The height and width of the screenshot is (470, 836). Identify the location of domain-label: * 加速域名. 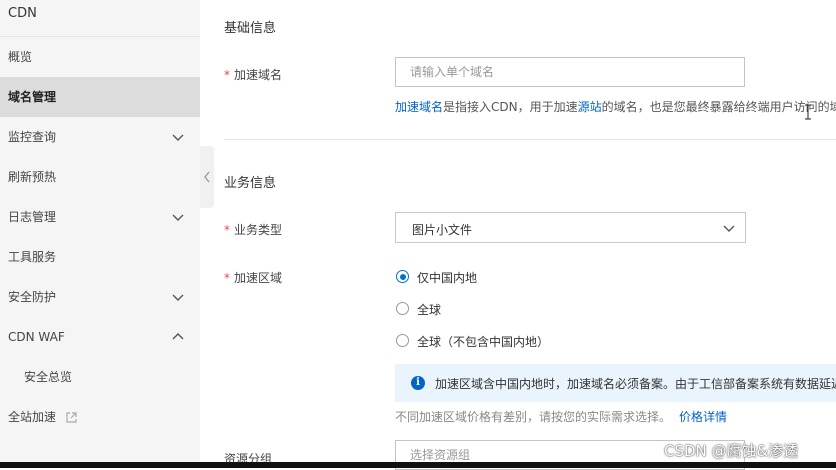
(253, 74).